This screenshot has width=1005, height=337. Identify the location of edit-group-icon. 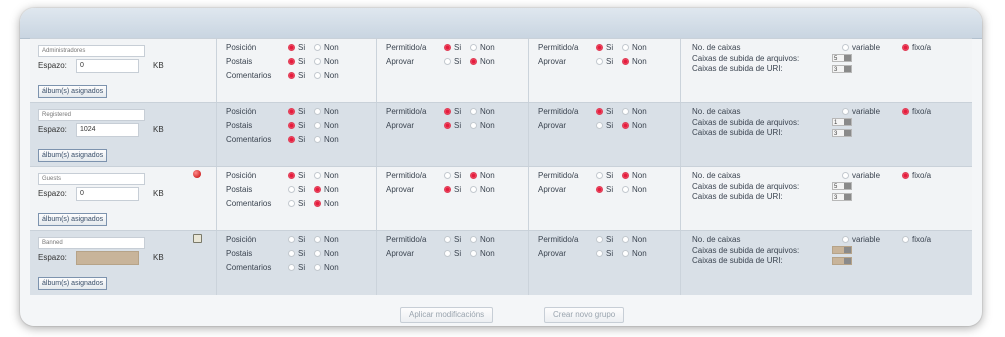
(197, 238).